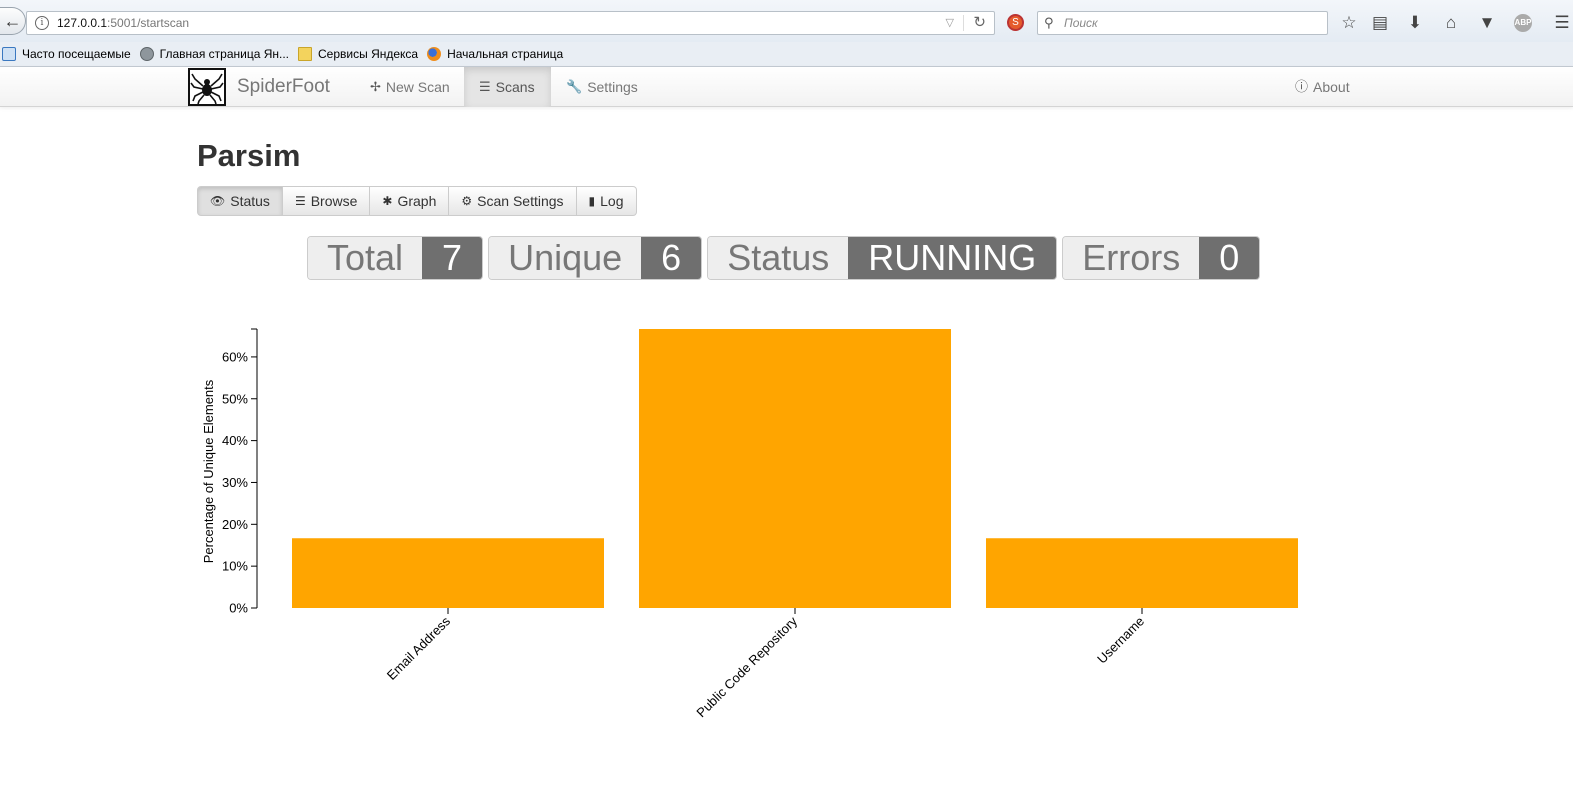 This screenshot has width=1573, height=806. I want to click on bookmark-yandex-services: Сервисы Яндекса, so click(358, 54).